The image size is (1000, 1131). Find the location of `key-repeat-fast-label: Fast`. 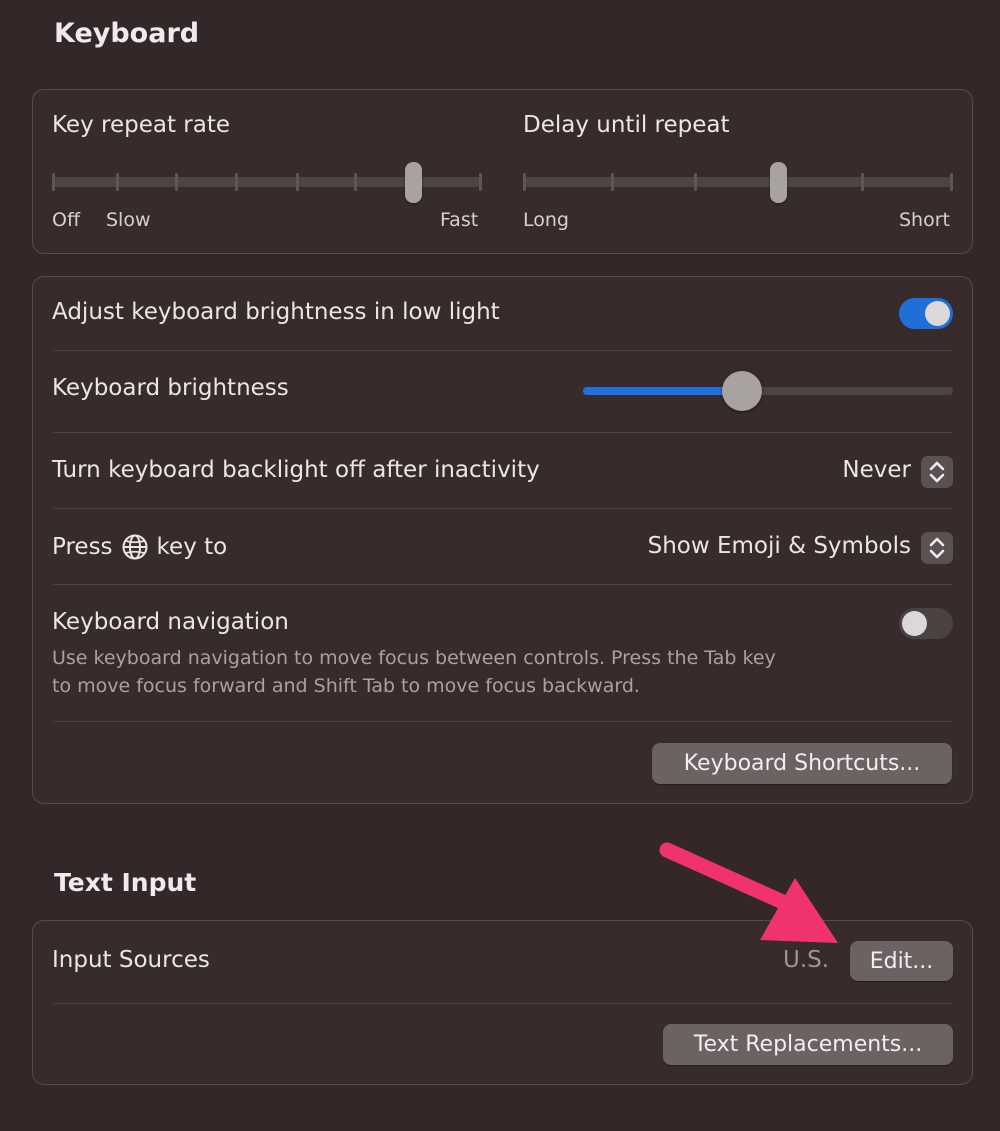

key-repeat-fast-label: Fast is located at coordinates (459, 220).